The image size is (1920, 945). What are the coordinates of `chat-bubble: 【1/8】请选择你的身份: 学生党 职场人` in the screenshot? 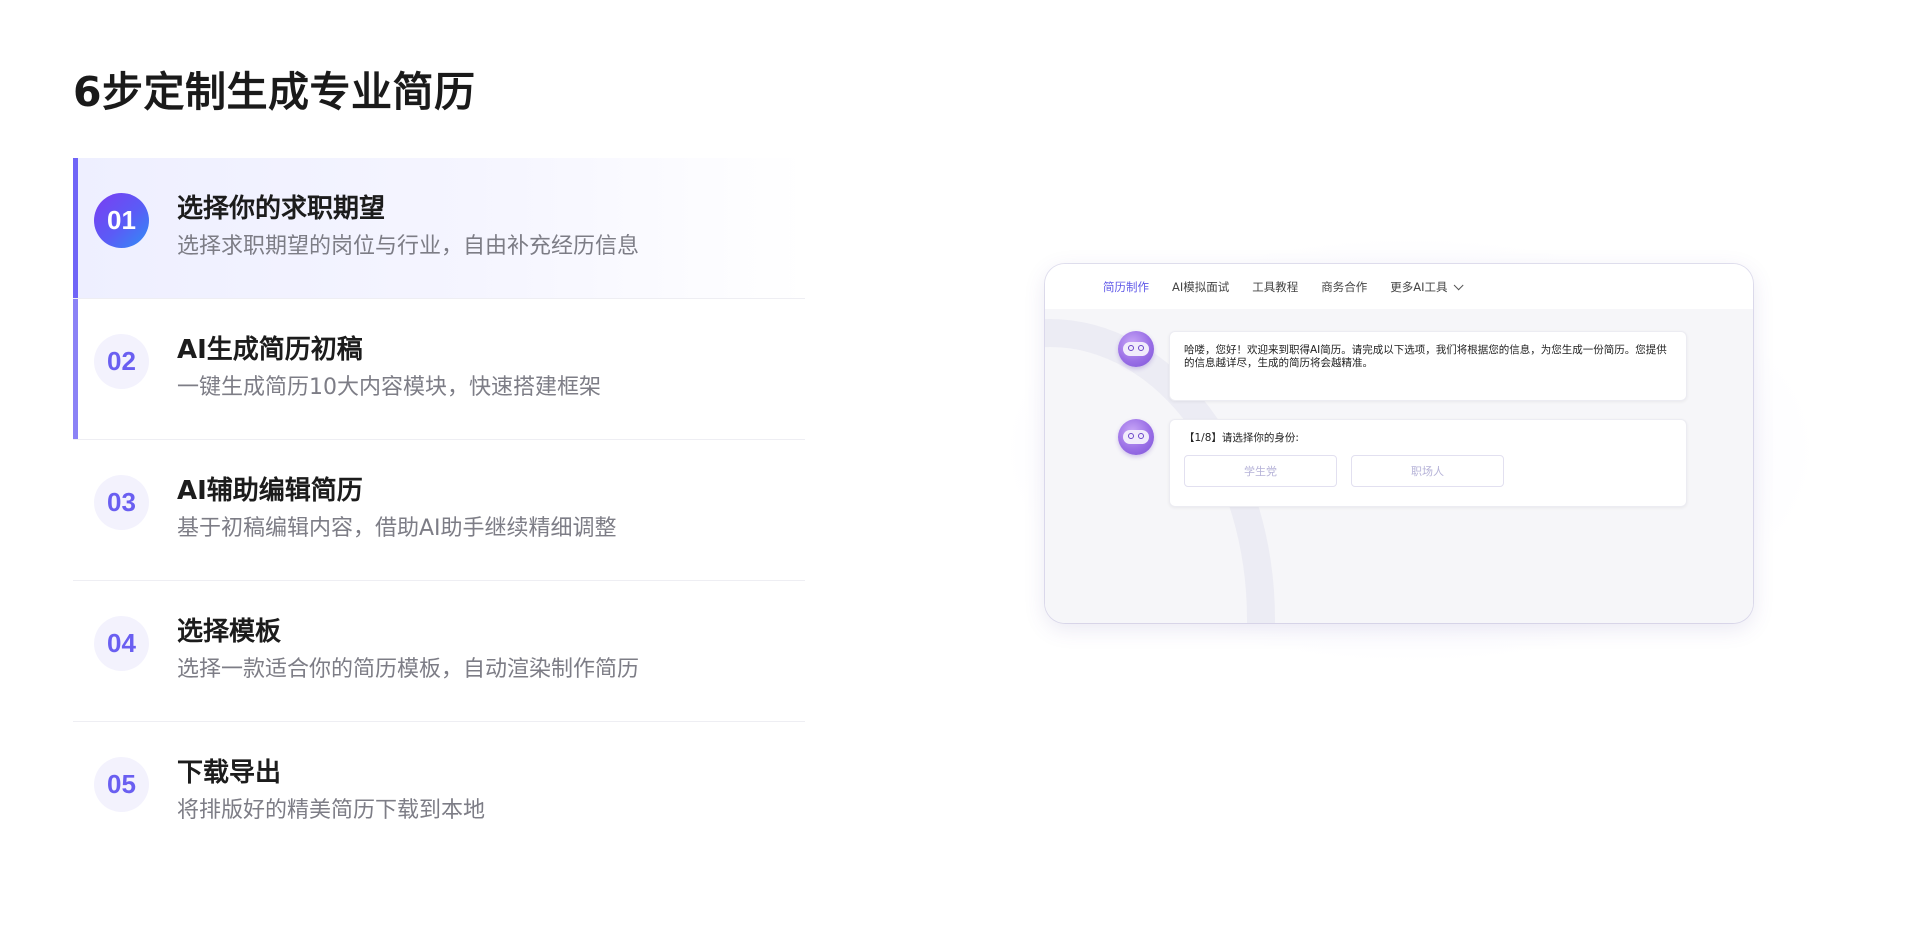 It's located at (1428, 463).